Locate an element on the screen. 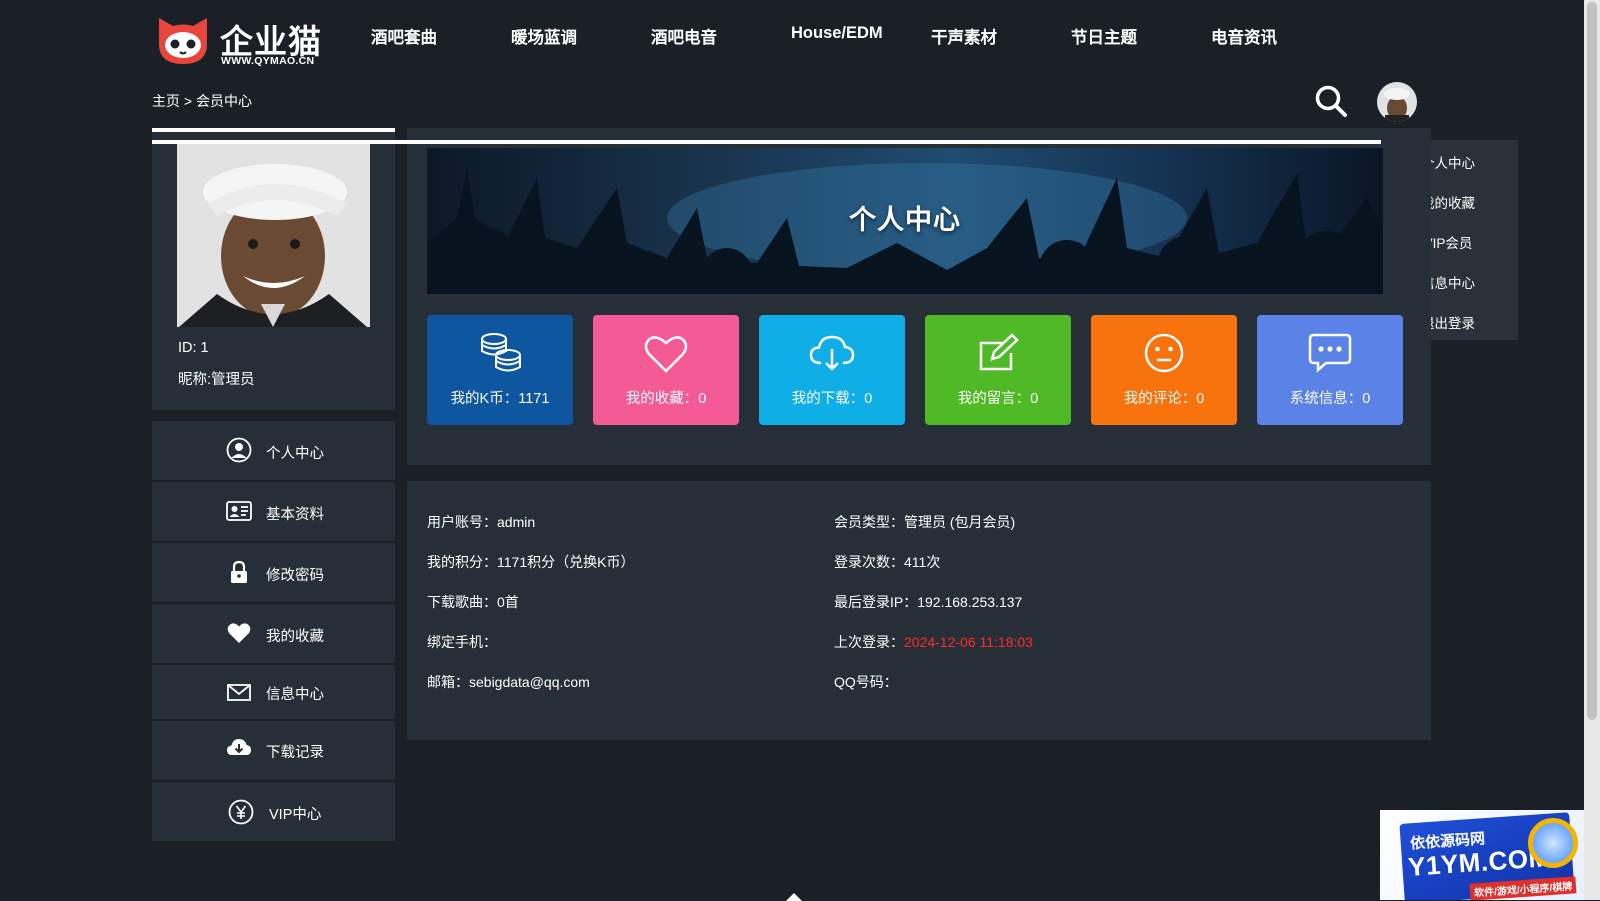 The height and width of the screenshot is (901, 1600). page-scrollbar is located at coordinates (1592, 450).